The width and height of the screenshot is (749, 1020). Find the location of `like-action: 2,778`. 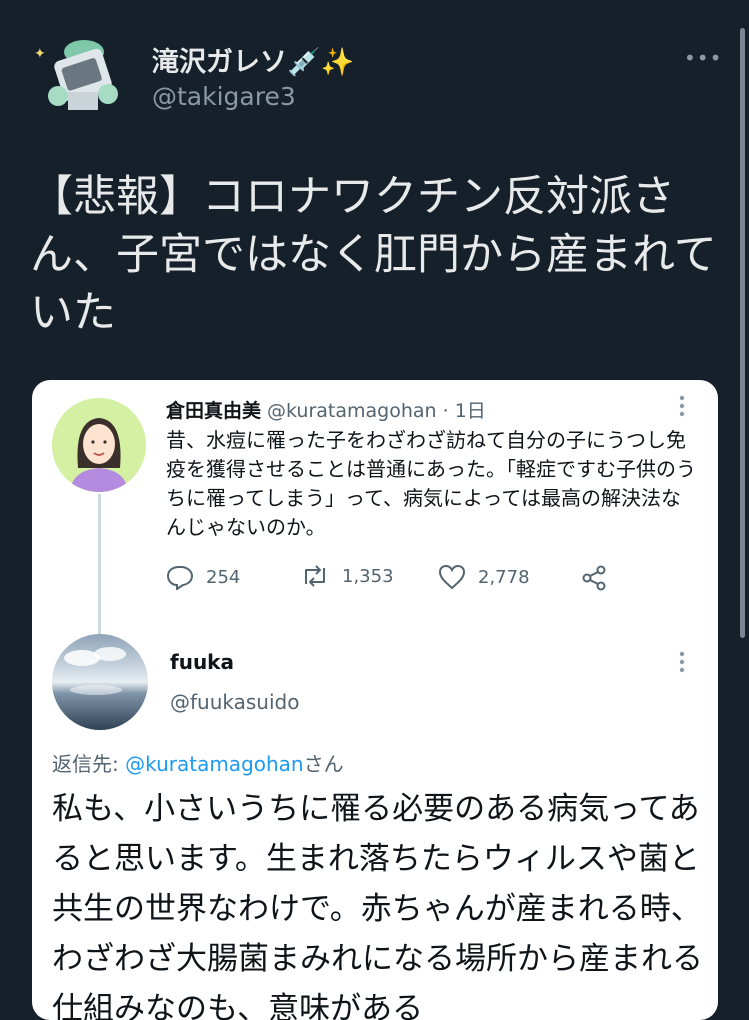

like-action: 2,778 is located at coordinates (484, 577).